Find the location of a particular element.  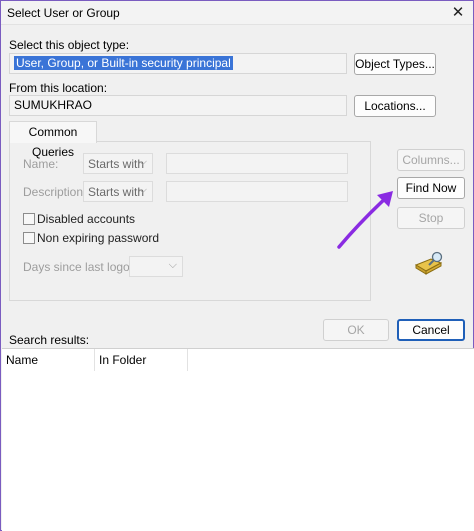

name-mode-value: Starts with is located at coordinates (116, 164).